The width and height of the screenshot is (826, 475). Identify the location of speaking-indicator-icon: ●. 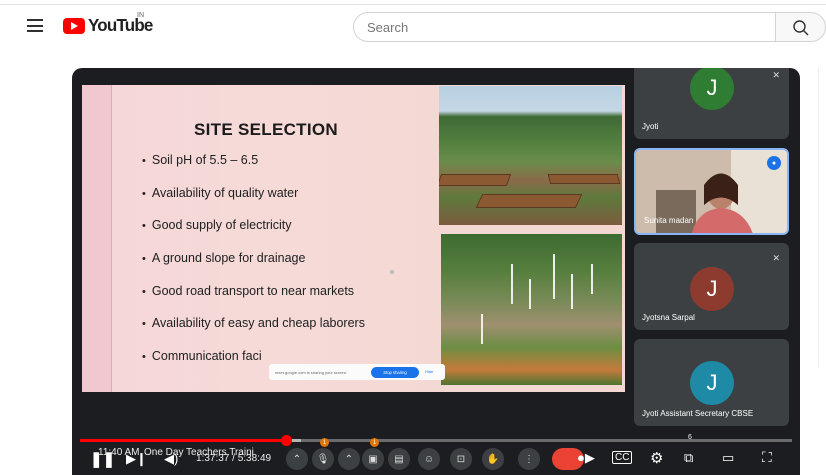
(774, 163).